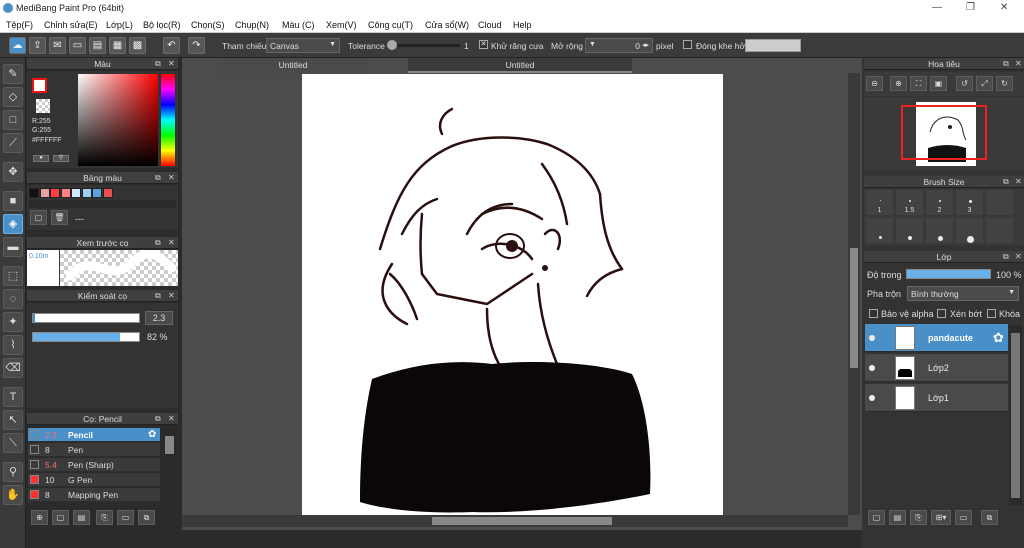 The image size is (1024, 548). Describe the element at coordinates (619, 45) in the screenshot. I see `expand-input: ▼ 0 ◂▸` at that location.